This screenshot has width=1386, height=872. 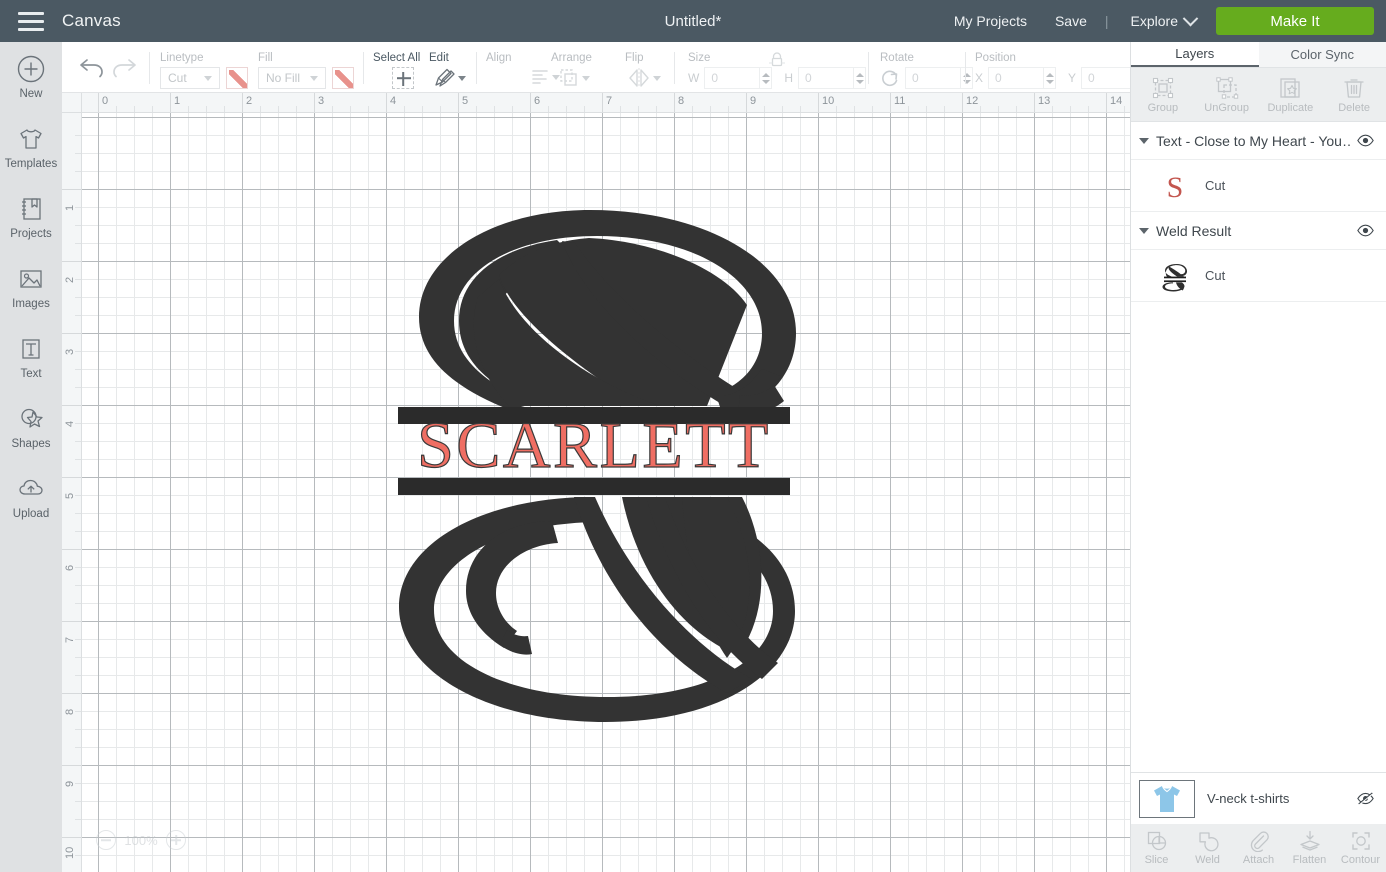 What do you see at coordinates (1207, 860) in the screenshot?
I see `weld-label: Weld` at bounding box center [1207, 860].